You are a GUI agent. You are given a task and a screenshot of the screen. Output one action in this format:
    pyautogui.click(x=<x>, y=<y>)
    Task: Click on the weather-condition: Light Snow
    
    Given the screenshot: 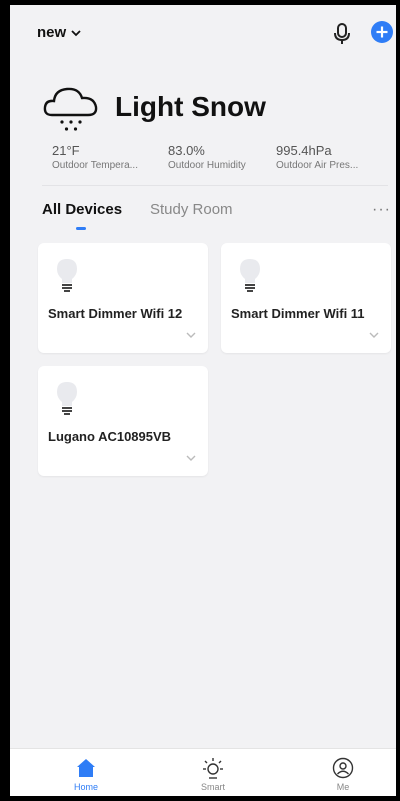 What is the action you would take?
    pyautogui.click(x=190, y=106)
    